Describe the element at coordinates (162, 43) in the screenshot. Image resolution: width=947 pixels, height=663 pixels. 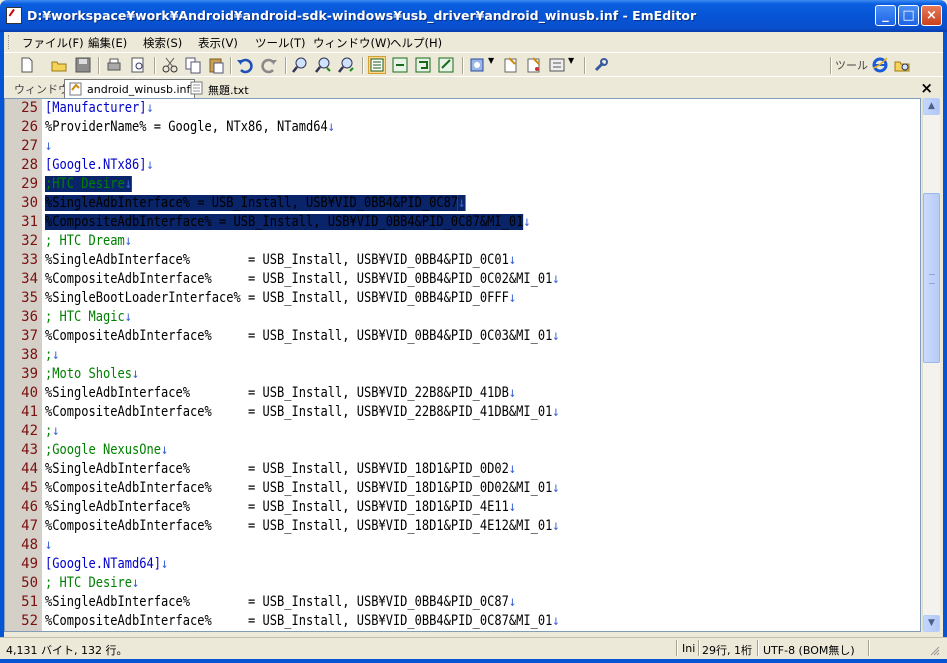
I see `menu-search: 検索(S)` at that location.